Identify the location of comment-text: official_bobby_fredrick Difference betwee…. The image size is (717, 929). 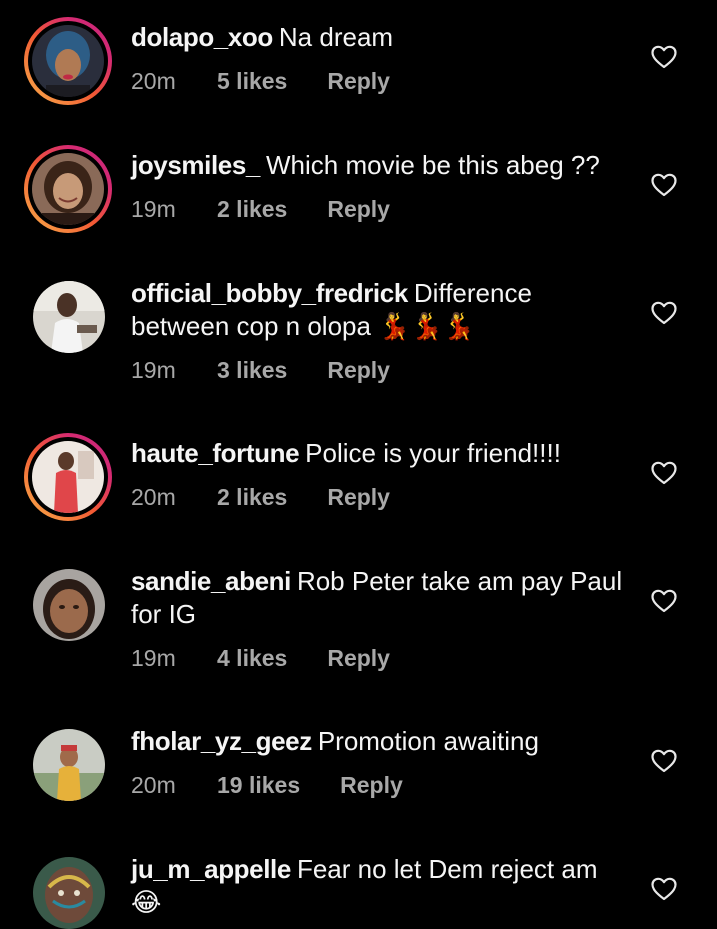
(381, 310).